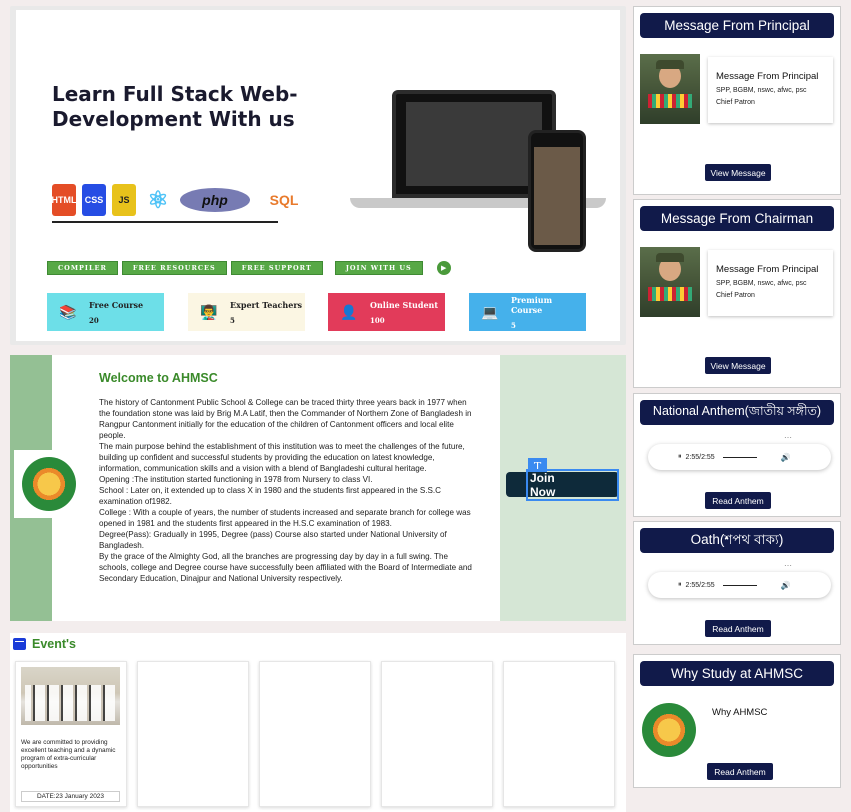 Image resolution: width=851 pixels, height=812 pixels. I want to click on join-now-label: Join Now, so click(572, 484).